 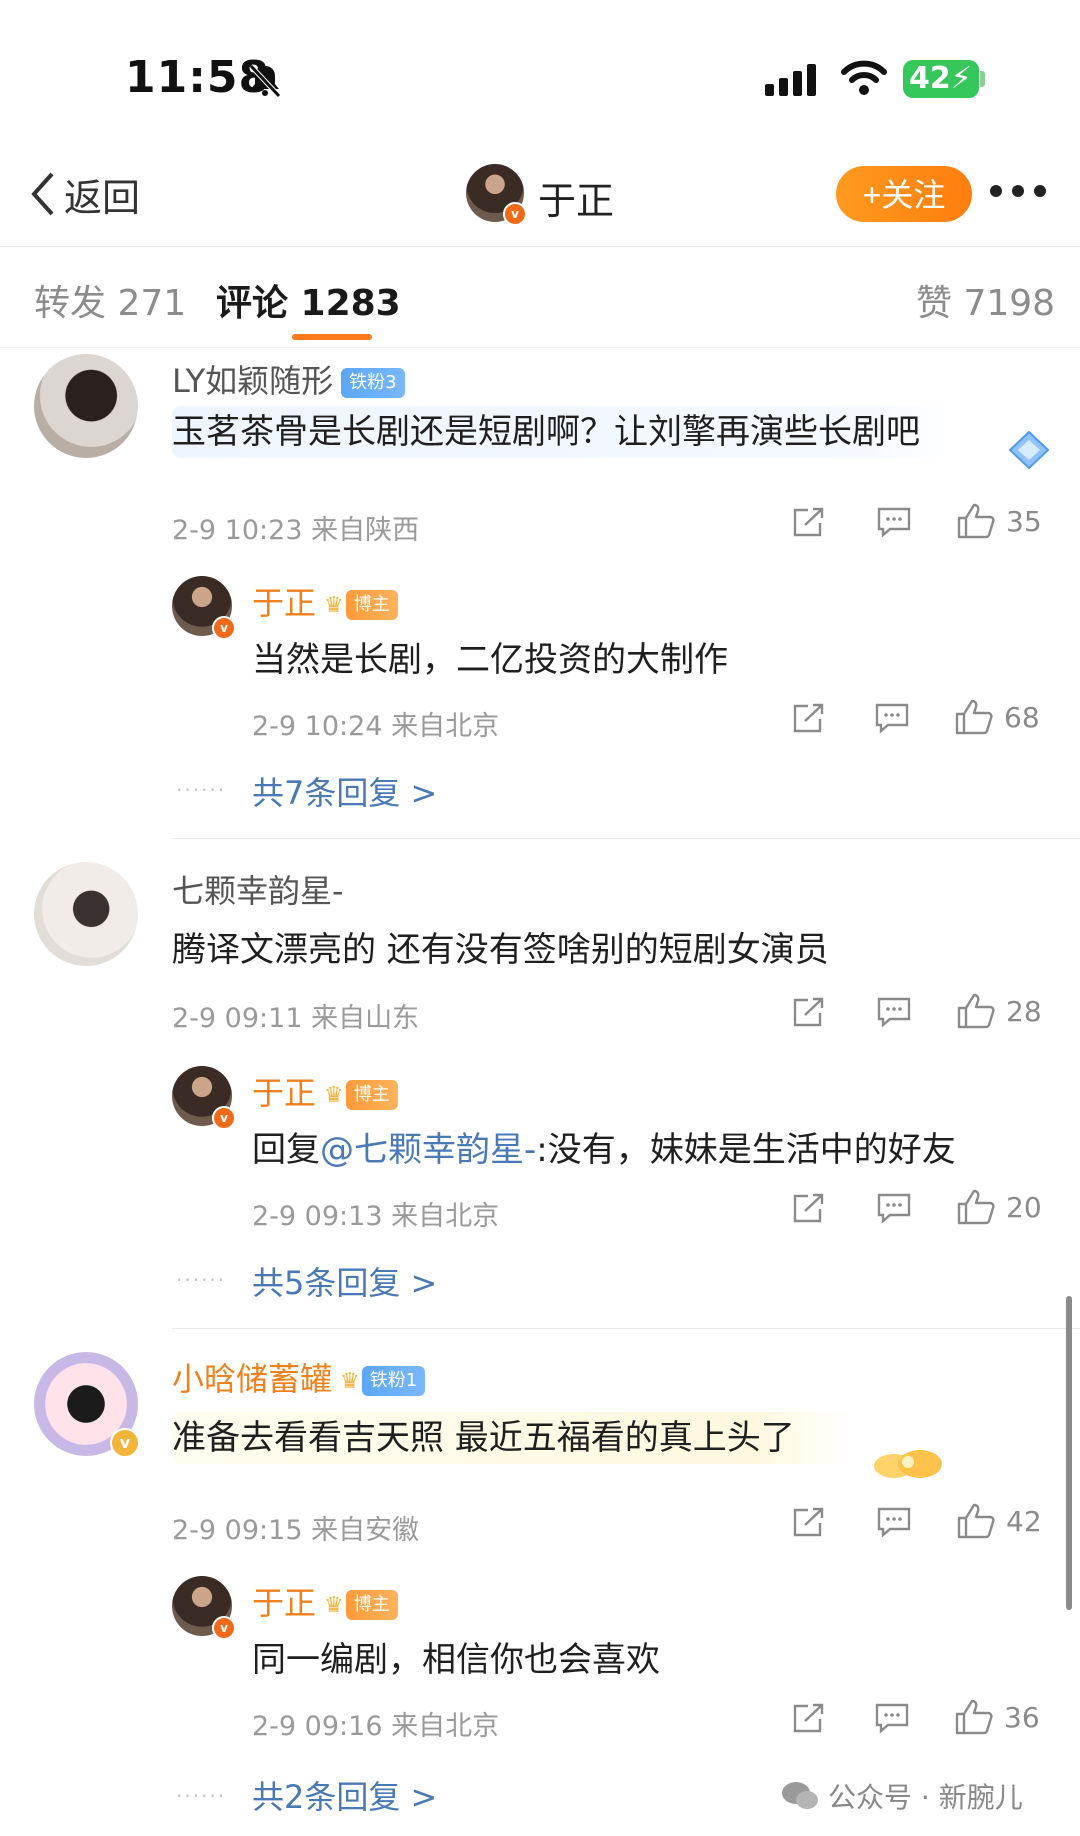 What do you see at coordinates (332, 337) in the screenshot?
I see `active-tab-indicator` at bounding box center [332, 337].